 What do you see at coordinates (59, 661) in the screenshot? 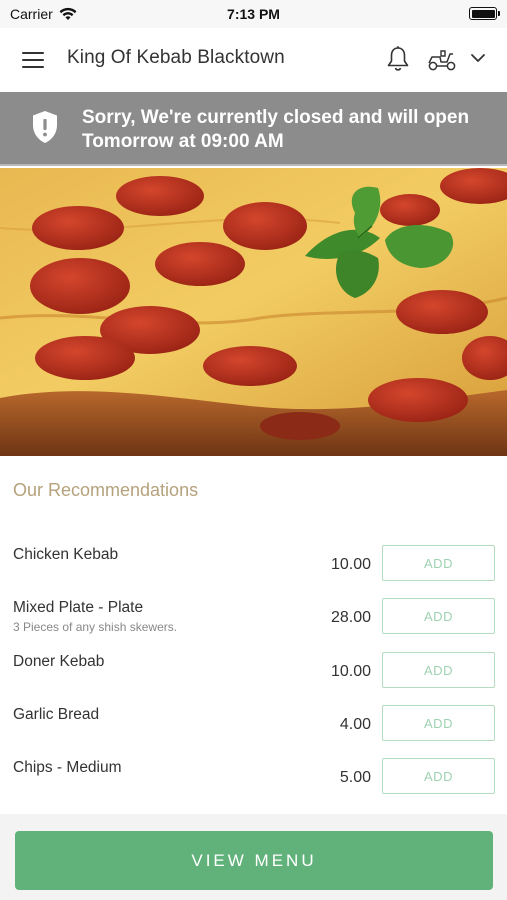
I see `item-name: Doner Kebab` at bounding box center [59, 661].